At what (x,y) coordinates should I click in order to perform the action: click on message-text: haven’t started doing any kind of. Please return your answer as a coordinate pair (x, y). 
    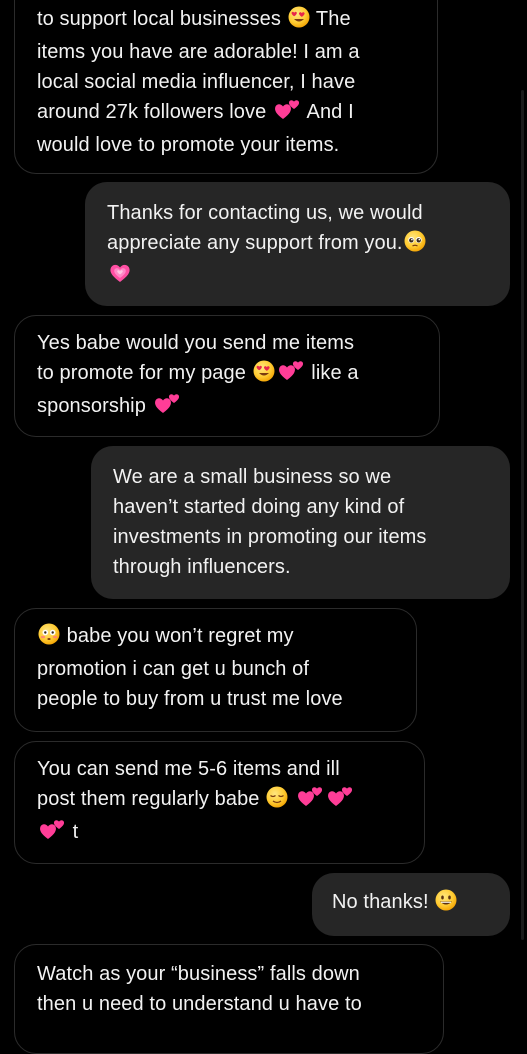
    Looking at the image, I should click on (259, 507).